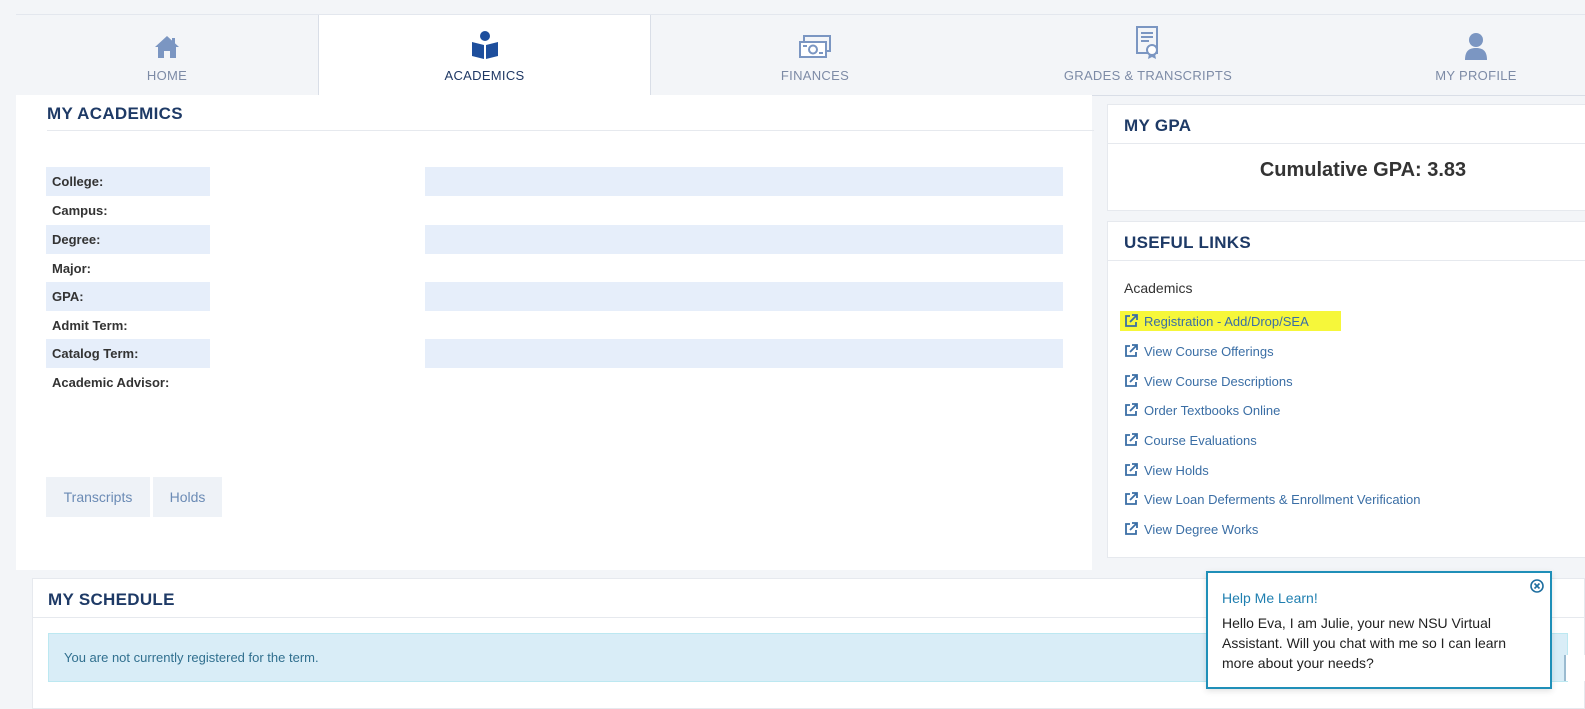 Image resolution: width=1585 pixels, height=709 pixels. What do you see at coordinates (1574, 668) in the screenshot?
I see `chat-launcher-tab` at bounding box center [1574, 668].